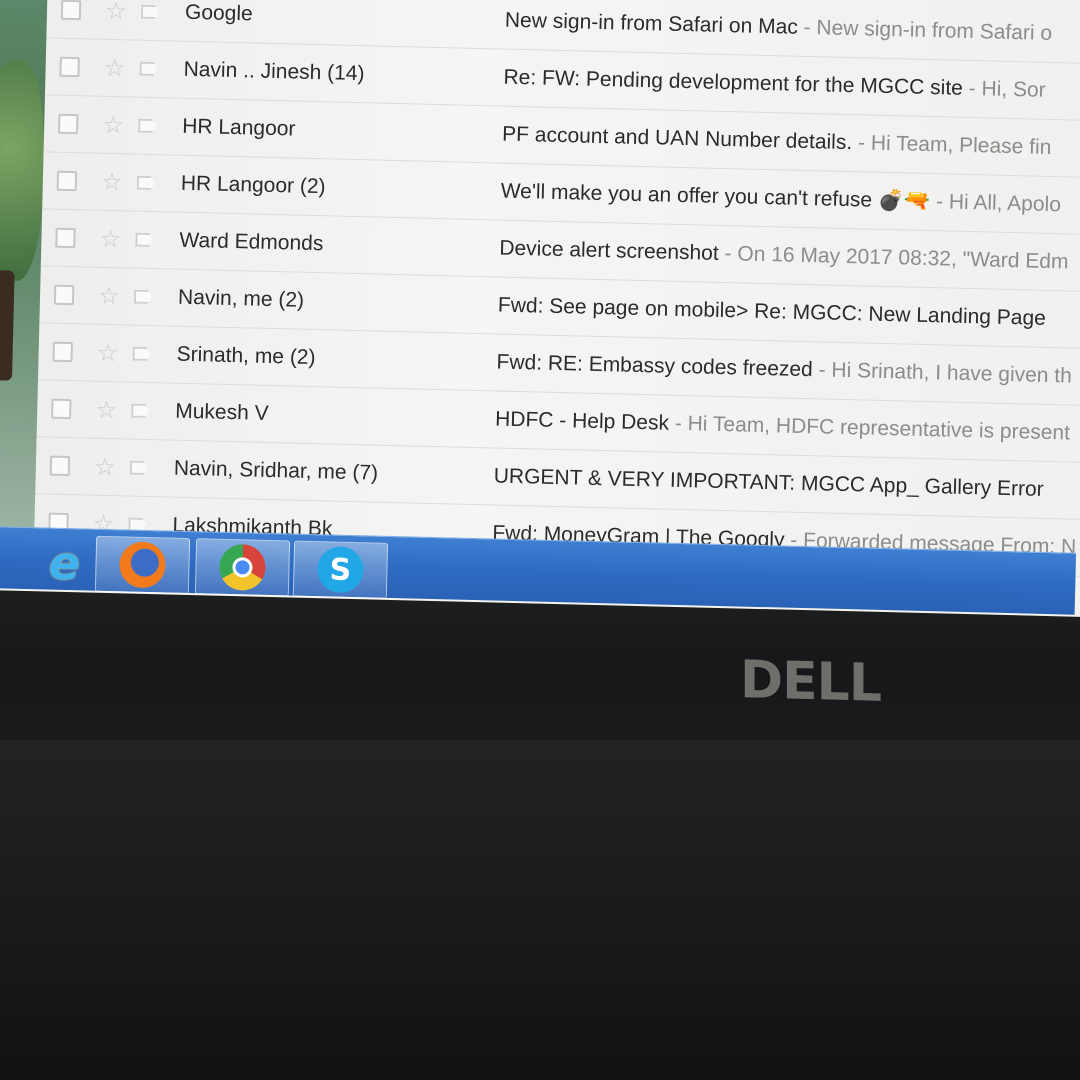  What do you see at coordinates (810, 682) in the screenshot?
I see `dell-logo: DELL` at bounding box center [810, 682].